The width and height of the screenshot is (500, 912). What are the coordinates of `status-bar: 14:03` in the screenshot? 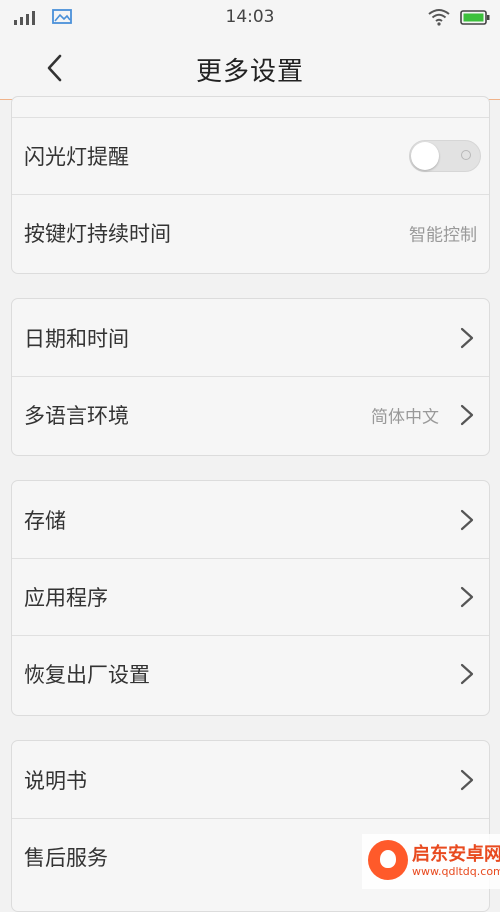 It's located at (250, 18).